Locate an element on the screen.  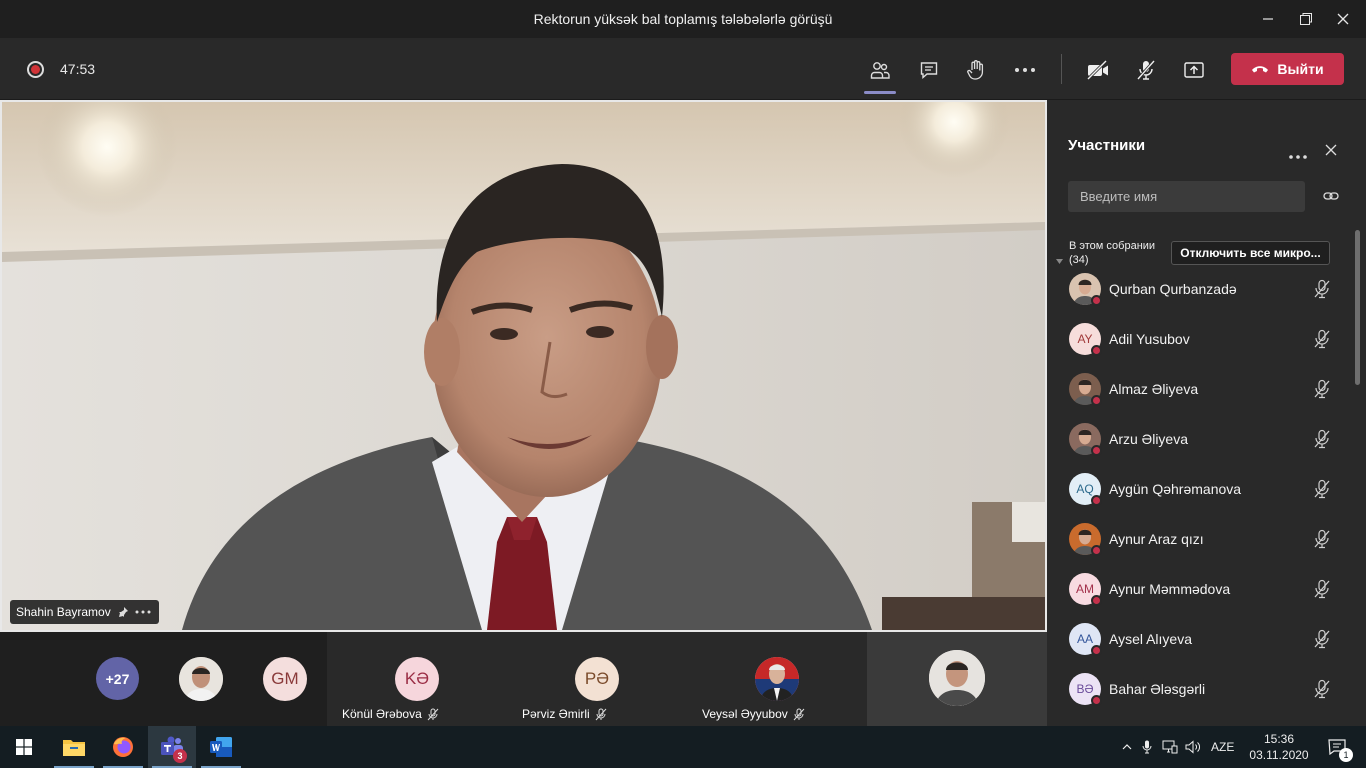
leave-button: Выйти is located at coordinates (1287, 69).